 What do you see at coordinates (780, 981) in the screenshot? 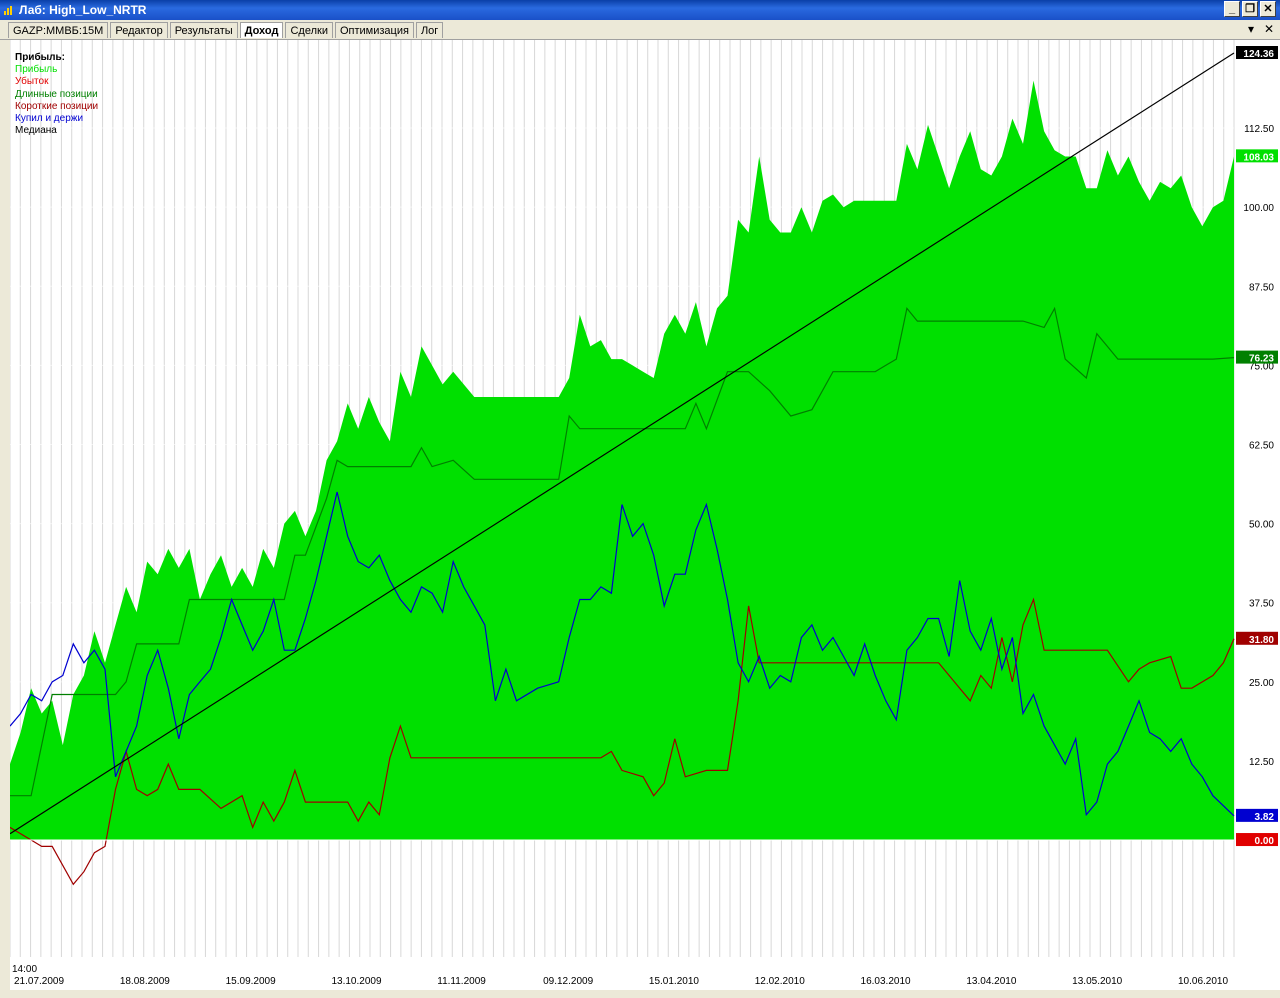
I see `x-tick-label: 12.02.2010` at bounding box center [780, 981].